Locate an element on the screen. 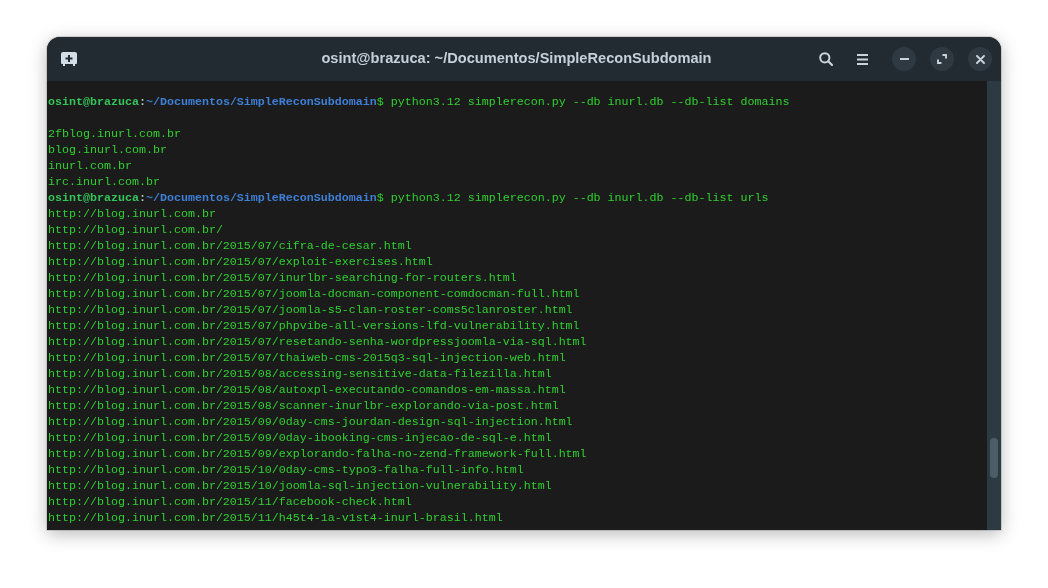  output-line: http://blog.inurl.com.br/2015/07/thaiweb-cms-2015q3-sql-injection-web.html is located at coordinates (307, 358).